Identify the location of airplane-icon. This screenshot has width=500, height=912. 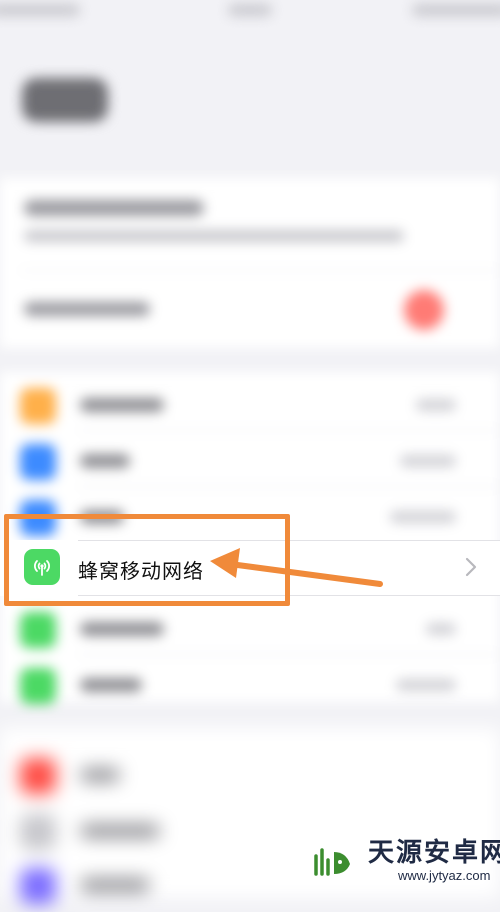
(38, 406).